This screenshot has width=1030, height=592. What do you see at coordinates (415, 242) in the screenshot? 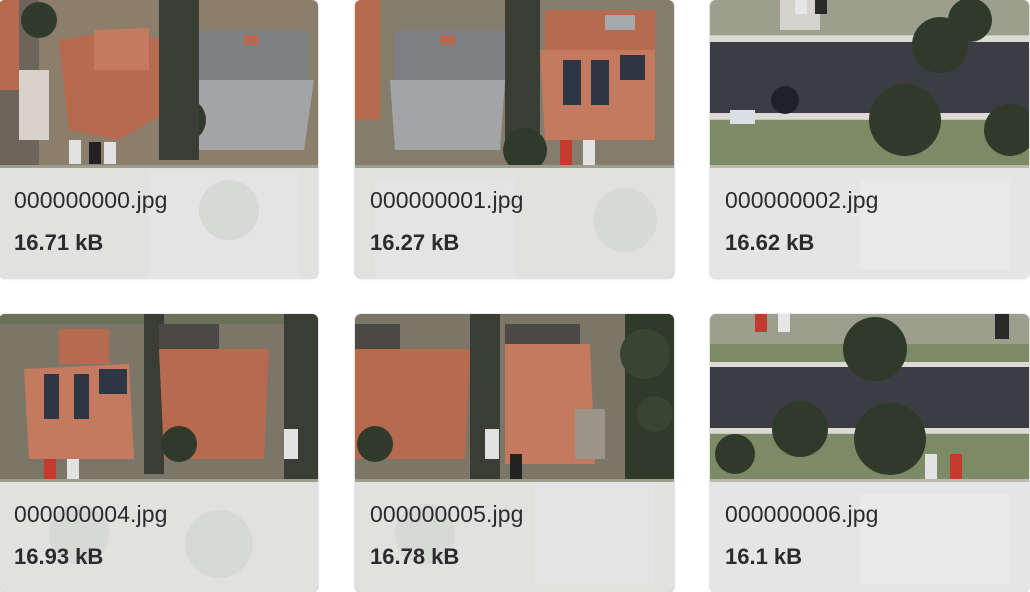
I see `file-size: 16.27 kB` at bounding box center [415, 242].